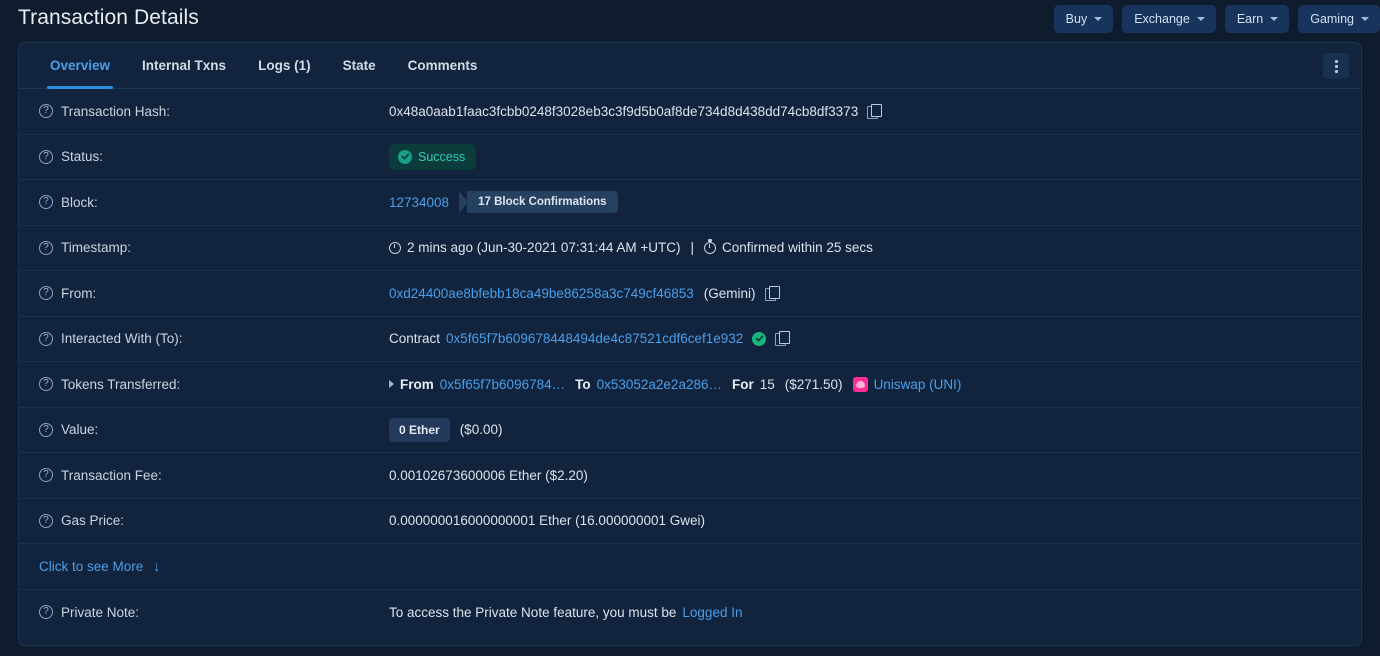 The height and width of the screenshot is (656, 1380). Describe the element at coordinates (875, 202) in the screenshot. I see `row-value: 12734008 17 Block Confirmations` at that location.